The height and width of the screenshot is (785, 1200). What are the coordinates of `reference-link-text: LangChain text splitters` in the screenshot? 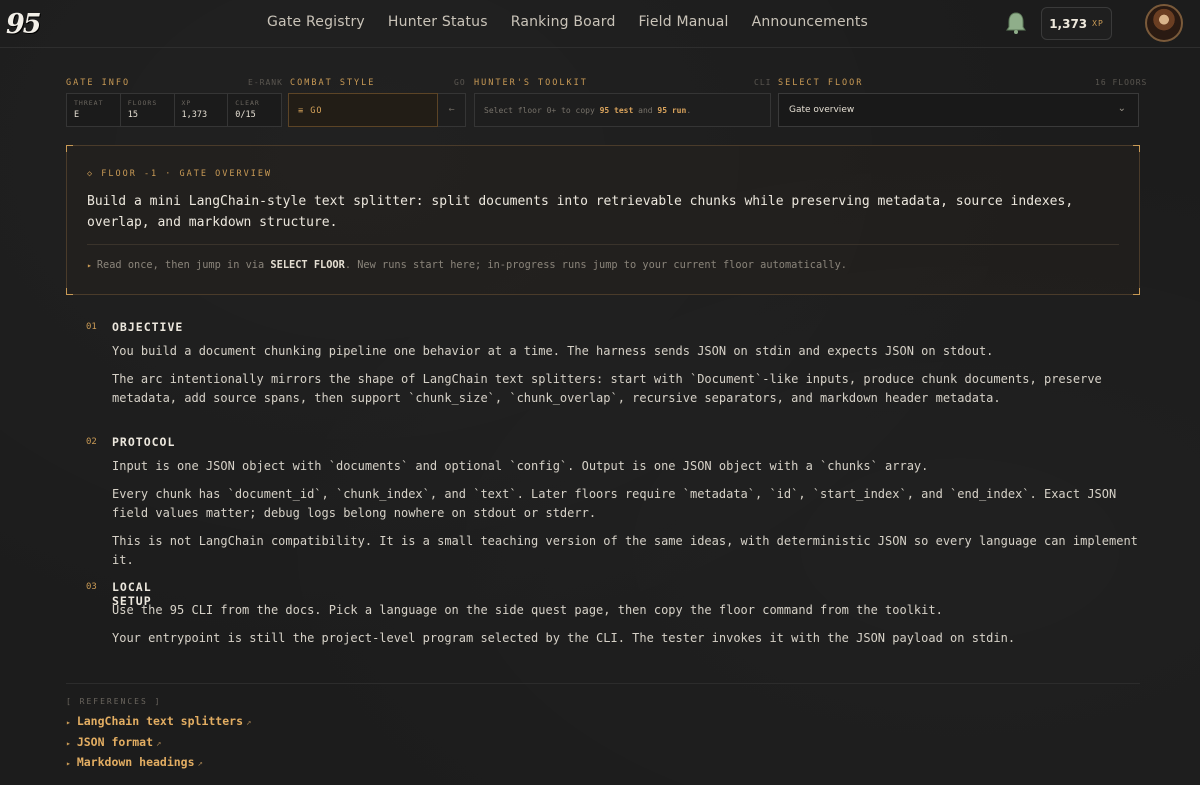 It's located at (160, 721).